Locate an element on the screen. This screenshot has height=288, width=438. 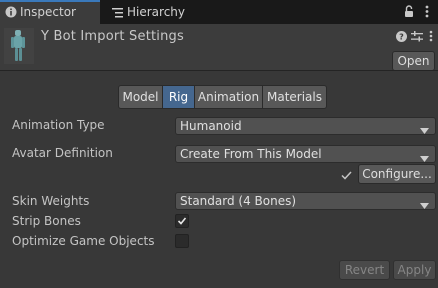
animation-type-label: Animation Type is located at coordinates (58, 125).